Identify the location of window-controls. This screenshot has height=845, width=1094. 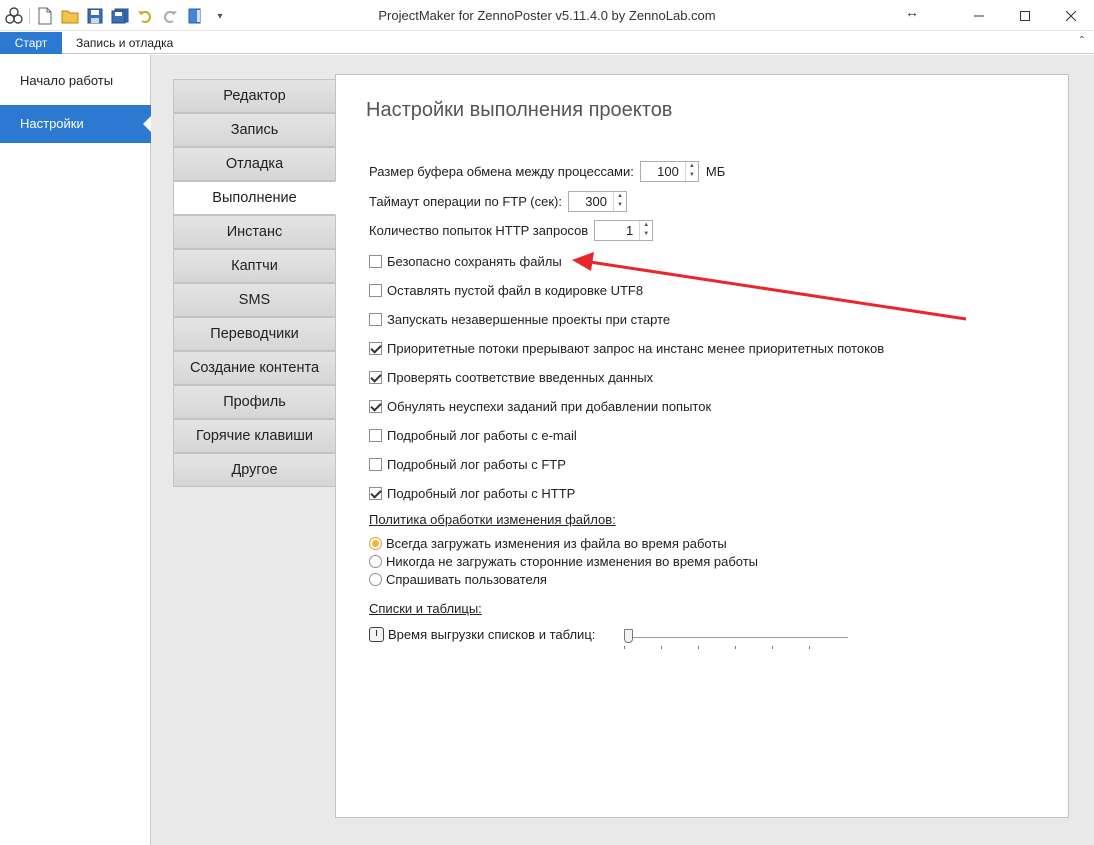
(1025, 15).